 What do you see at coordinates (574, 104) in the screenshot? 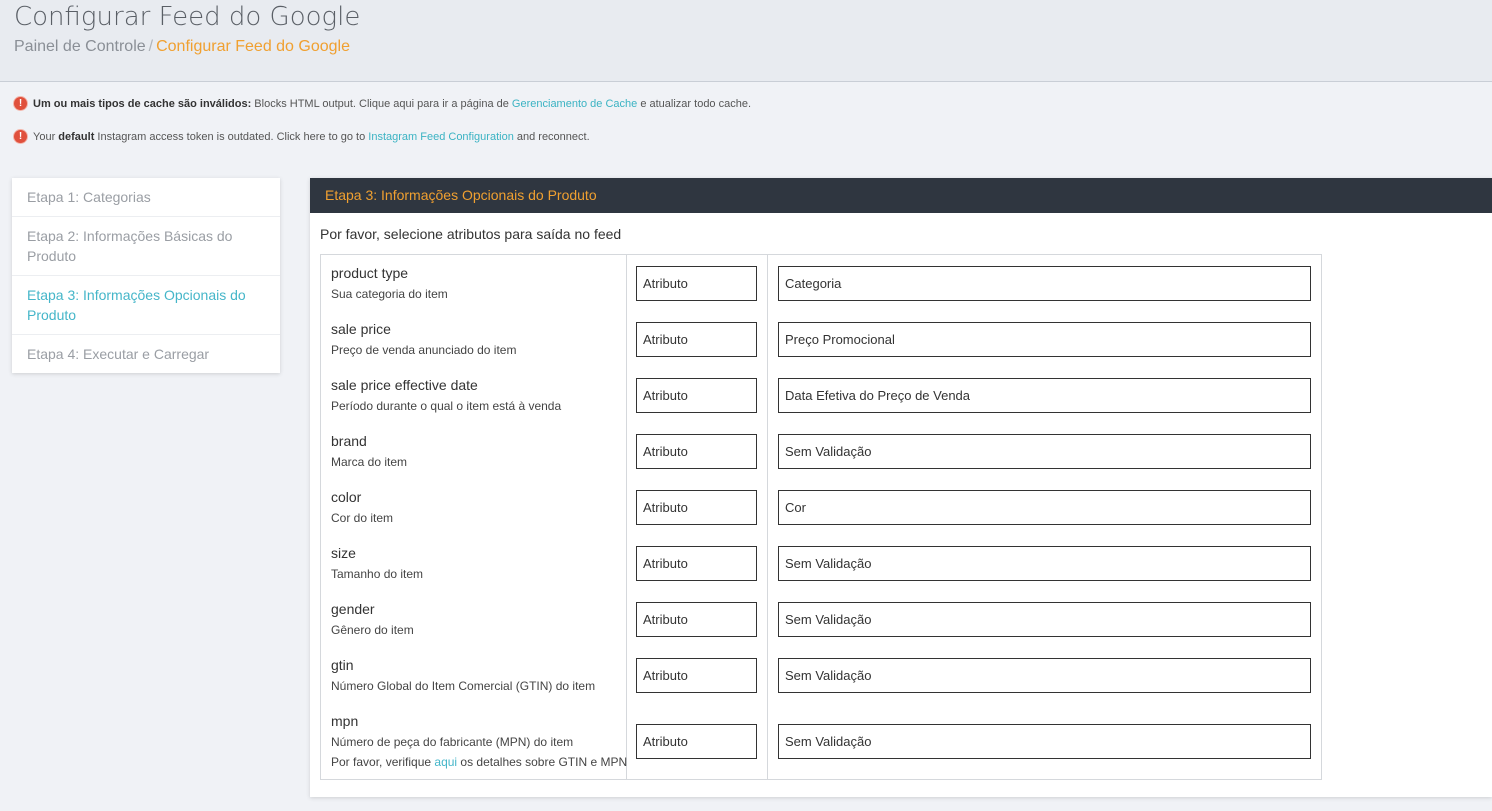
I see `cache-management-link: Gerenciamento de Cache` at bounding box center [574, 104].